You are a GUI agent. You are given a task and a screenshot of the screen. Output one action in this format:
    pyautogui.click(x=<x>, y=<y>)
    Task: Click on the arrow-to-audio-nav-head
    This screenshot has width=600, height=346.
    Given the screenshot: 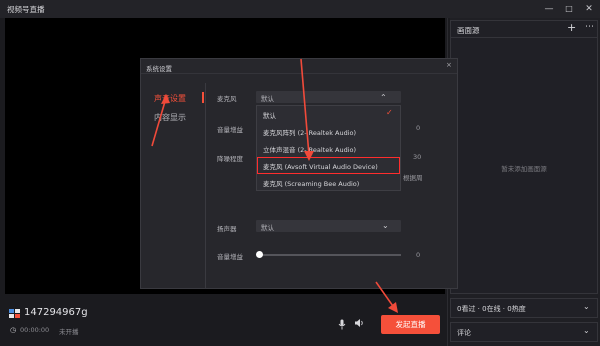 What is the action you would take?
    pyautogui.click(x=165, y=99)
    